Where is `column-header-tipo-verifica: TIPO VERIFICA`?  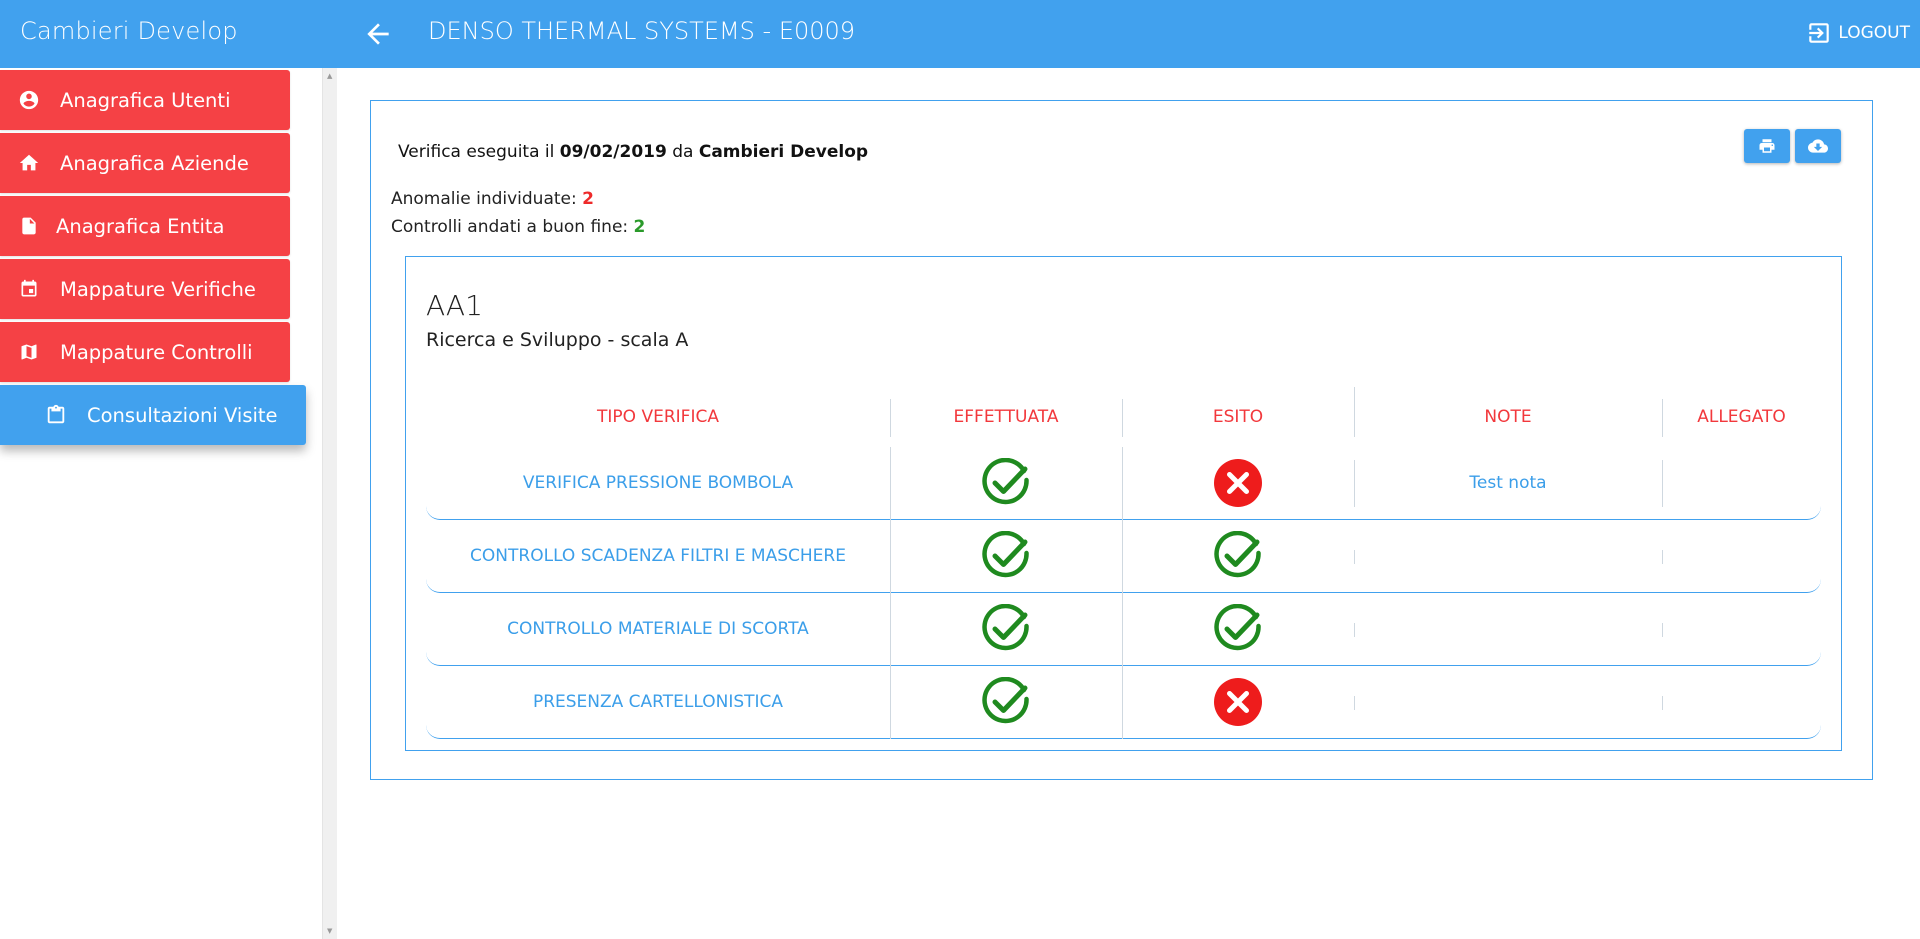 column-header-tipo-verifica: TIPO VERIFICA is located at coordinates (658, 417).